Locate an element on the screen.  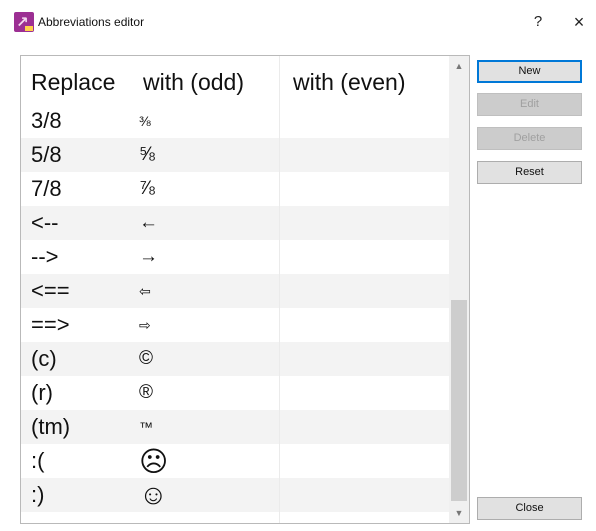
replace-cell: (r) is located at coordinates (42, 392).